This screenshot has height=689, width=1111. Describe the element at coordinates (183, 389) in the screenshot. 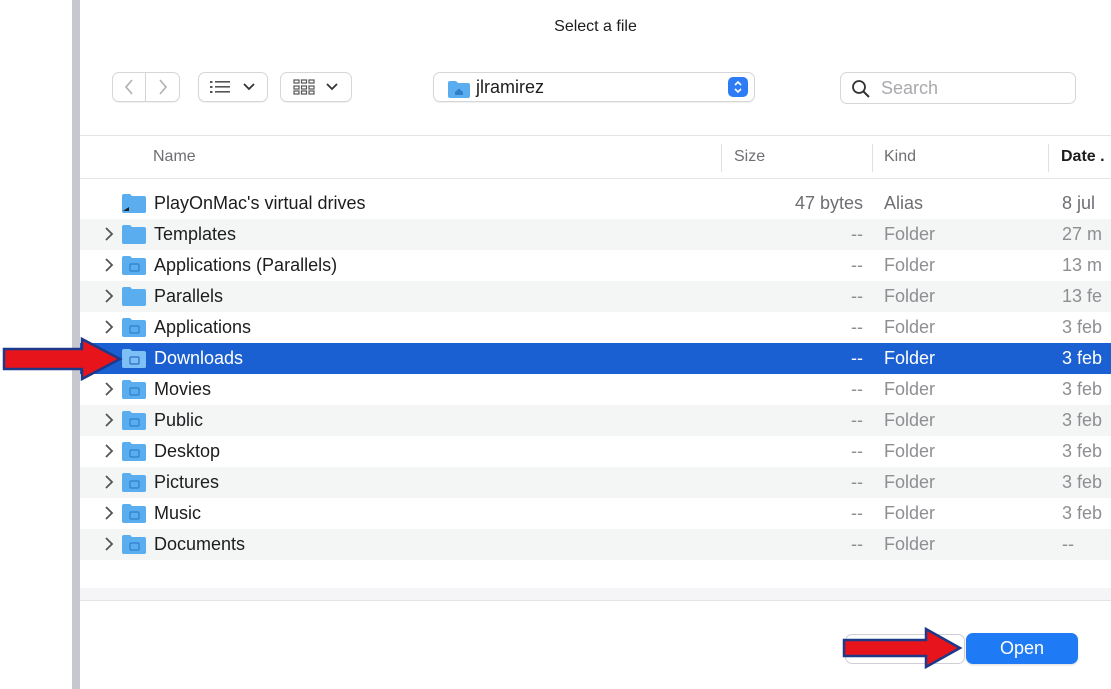

I see `file-name: Movies` at that location.